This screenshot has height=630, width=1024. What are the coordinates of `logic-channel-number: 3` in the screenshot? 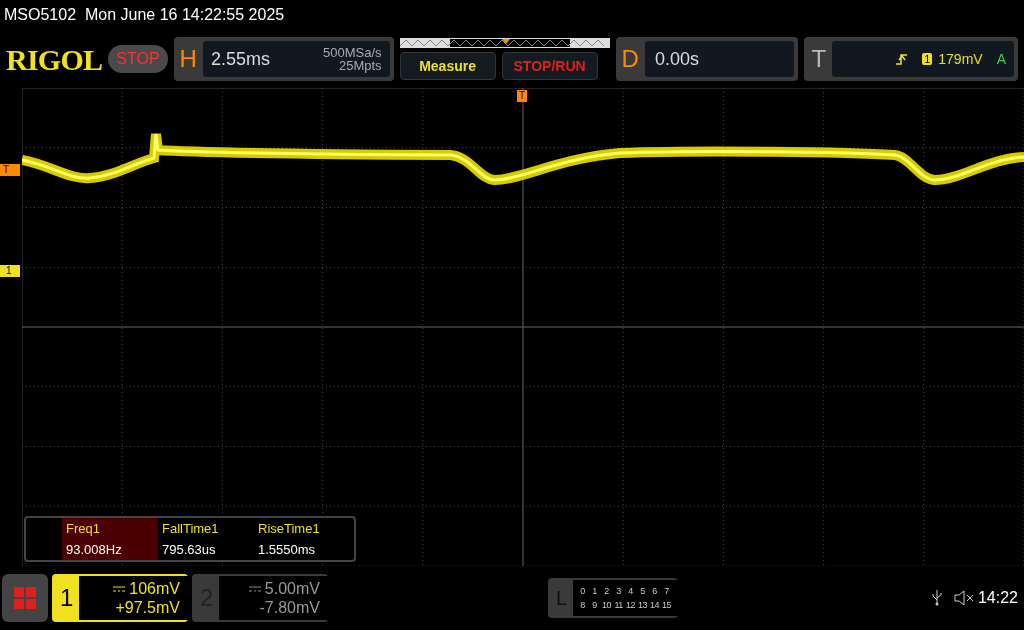 It's located at (618, 591).